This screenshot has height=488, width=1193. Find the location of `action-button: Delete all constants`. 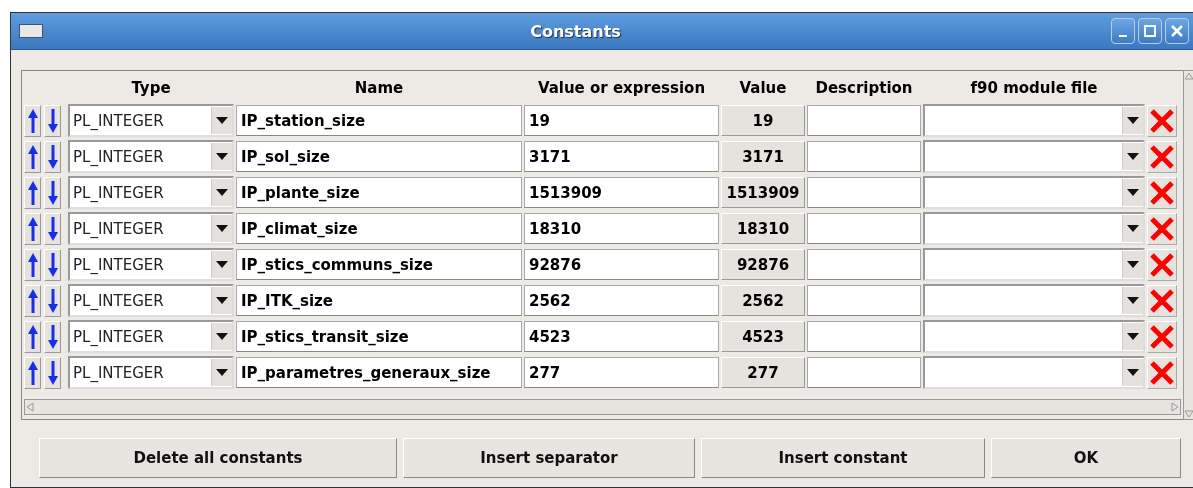

action-button: Delete all constants is located at coordinates (218, 458).